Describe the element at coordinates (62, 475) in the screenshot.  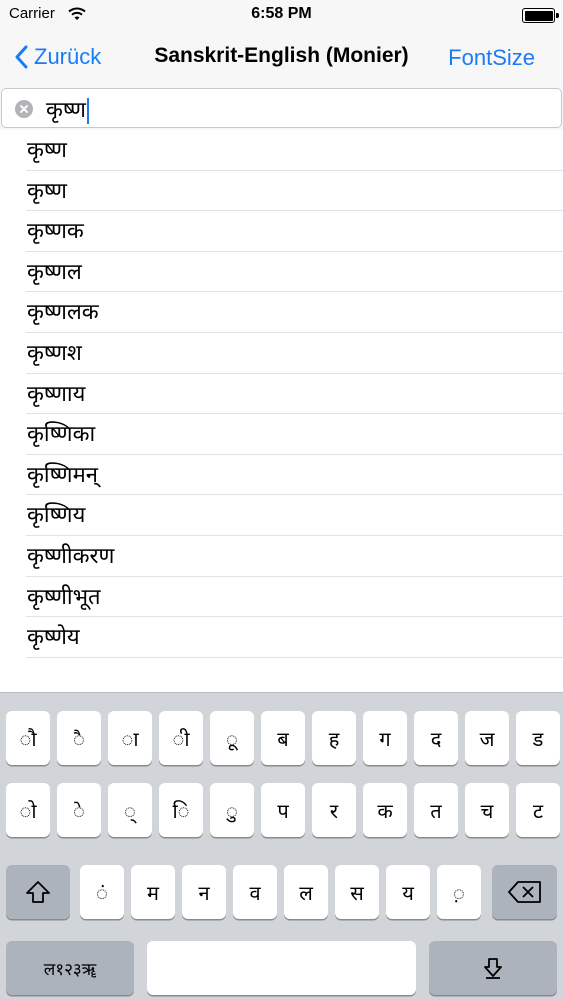
I see `list-item-label: कृष्णिमन्` at that location.